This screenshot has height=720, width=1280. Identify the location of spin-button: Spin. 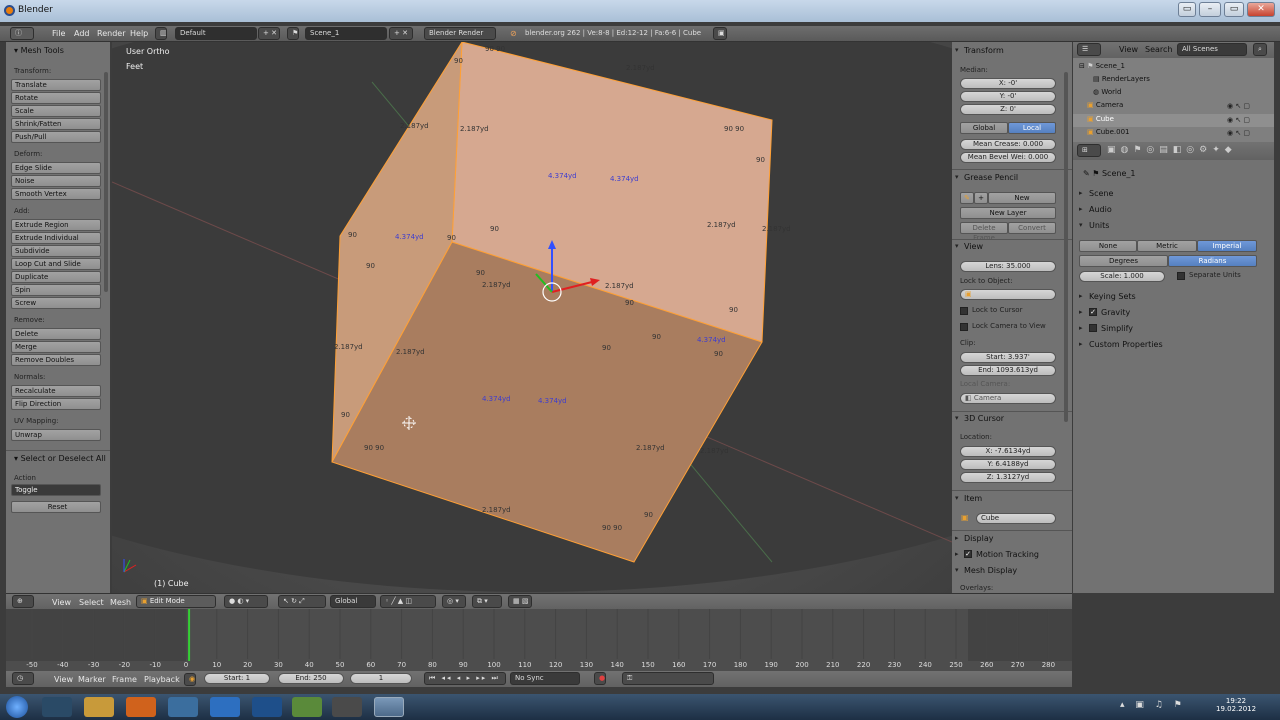
(56, 290).